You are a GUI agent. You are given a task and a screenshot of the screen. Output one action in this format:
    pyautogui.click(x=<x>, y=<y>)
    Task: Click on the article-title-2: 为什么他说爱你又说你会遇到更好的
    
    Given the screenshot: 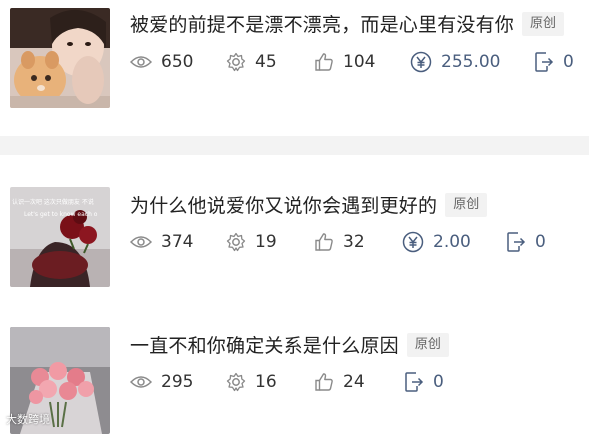 What is the action you would take?
    pyautogui.click(x=283, y=204)
    